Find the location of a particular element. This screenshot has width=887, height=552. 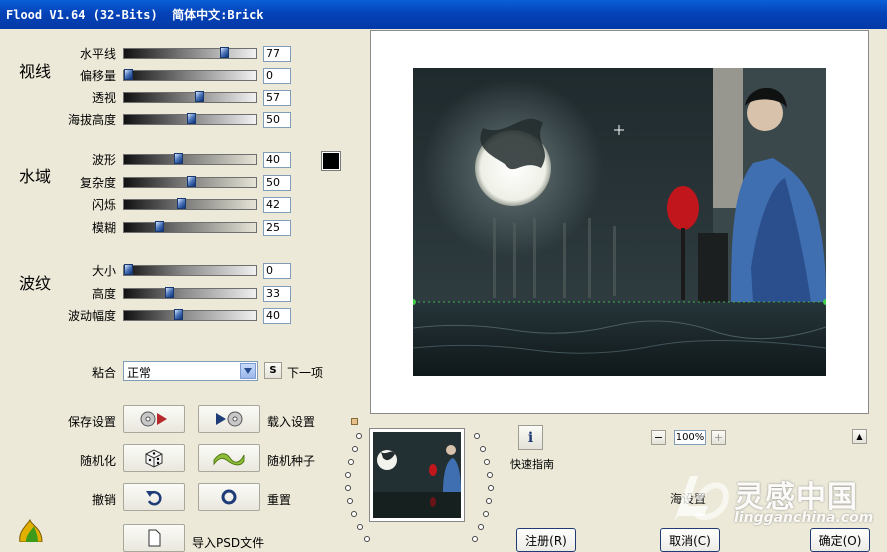

dropdown-arrow-button is located at coordinates (248, 371).